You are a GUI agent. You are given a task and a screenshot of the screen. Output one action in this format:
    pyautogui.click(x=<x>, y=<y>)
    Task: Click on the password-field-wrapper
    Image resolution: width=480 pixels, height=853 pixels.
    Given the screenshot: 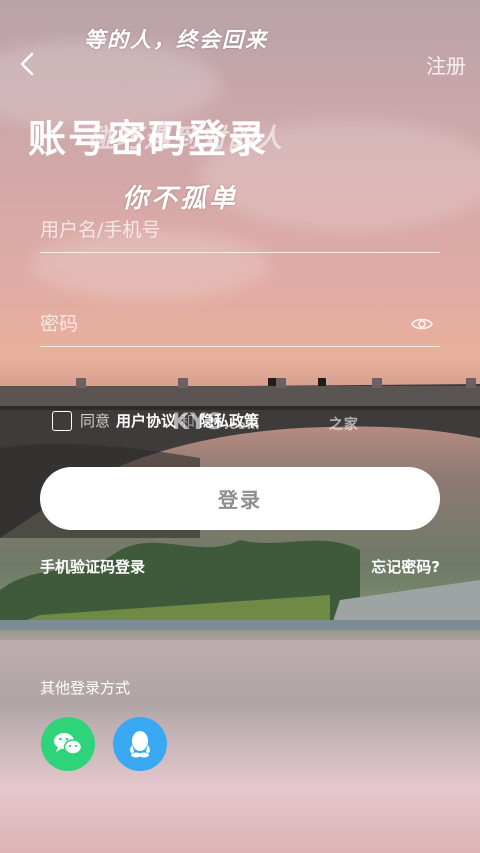 What is the action you would take?
    pyautogui.click(x=240, y=324)
    